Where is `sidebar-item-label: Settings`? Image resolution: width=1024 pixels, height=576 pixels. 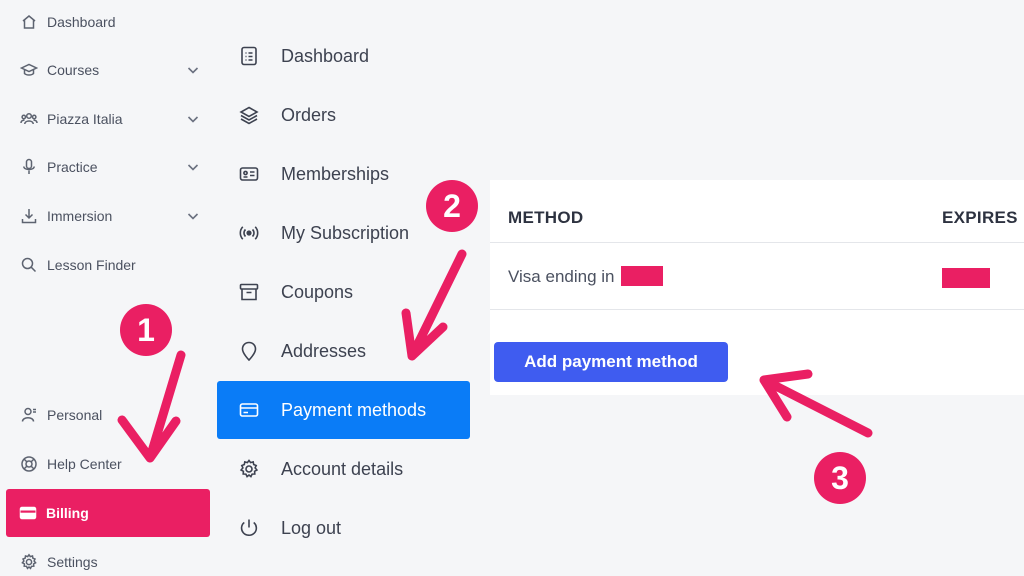
sidebar-item-label: Settings is located at coordinates (72, 562).